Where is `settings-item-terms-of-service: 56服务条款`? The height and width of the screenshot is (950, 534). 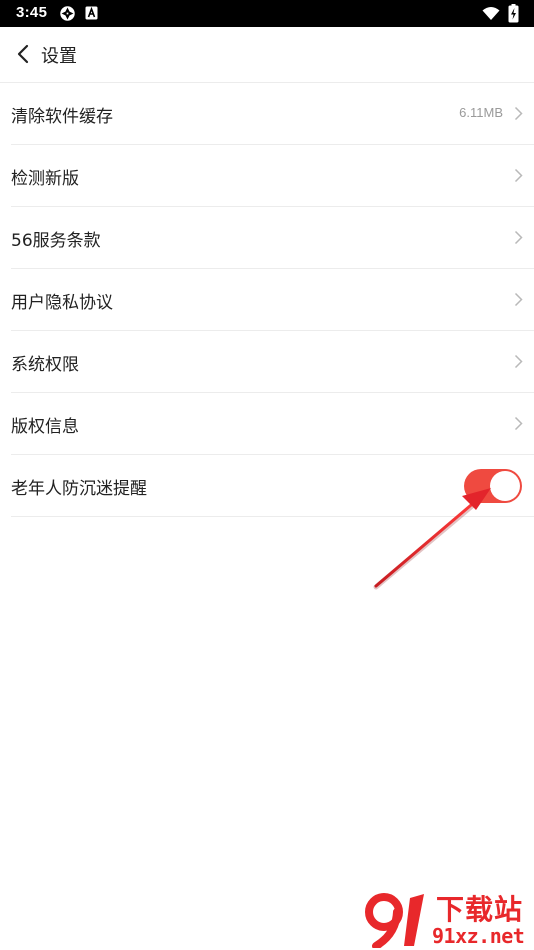
settings-item-terms-of-service: 56服务条款 is located at coordinates (272, 238).